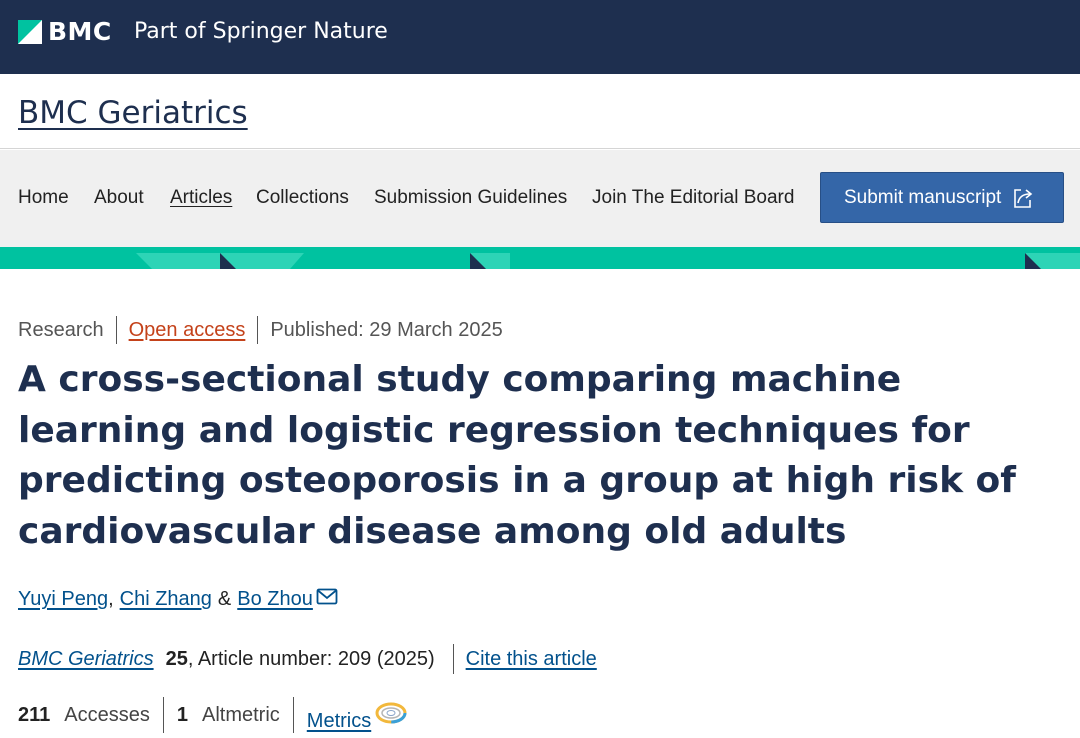 This screenshot has width=1080, height=738. What do you see at coordinates (43, 198) in the screenshot?
I see `nav-home: Home` at bounding box center [43, 198].